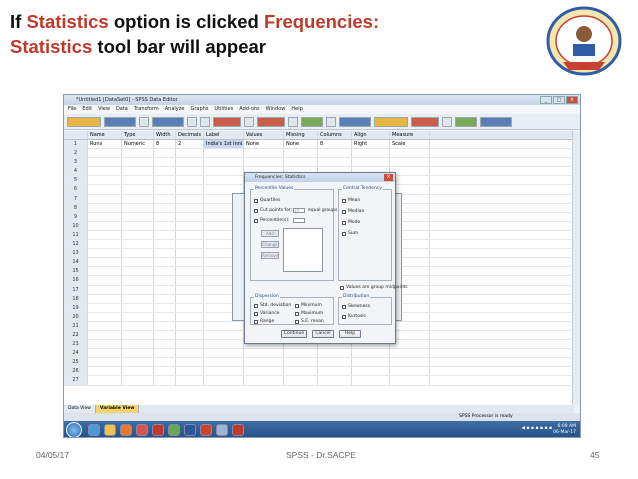  Describe the element at coordinates (76, 171) in the screenshot. I see `row-number: 4` at that location.